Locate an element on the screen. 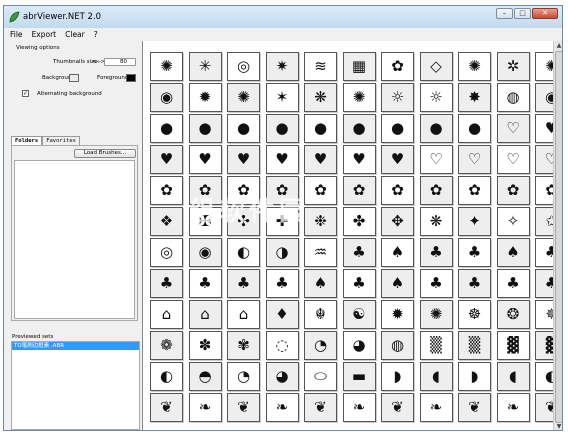 The height and width of the screenshot is (434, 568). thumbnail-size-input: 80 is located at coordinates (120, 62).